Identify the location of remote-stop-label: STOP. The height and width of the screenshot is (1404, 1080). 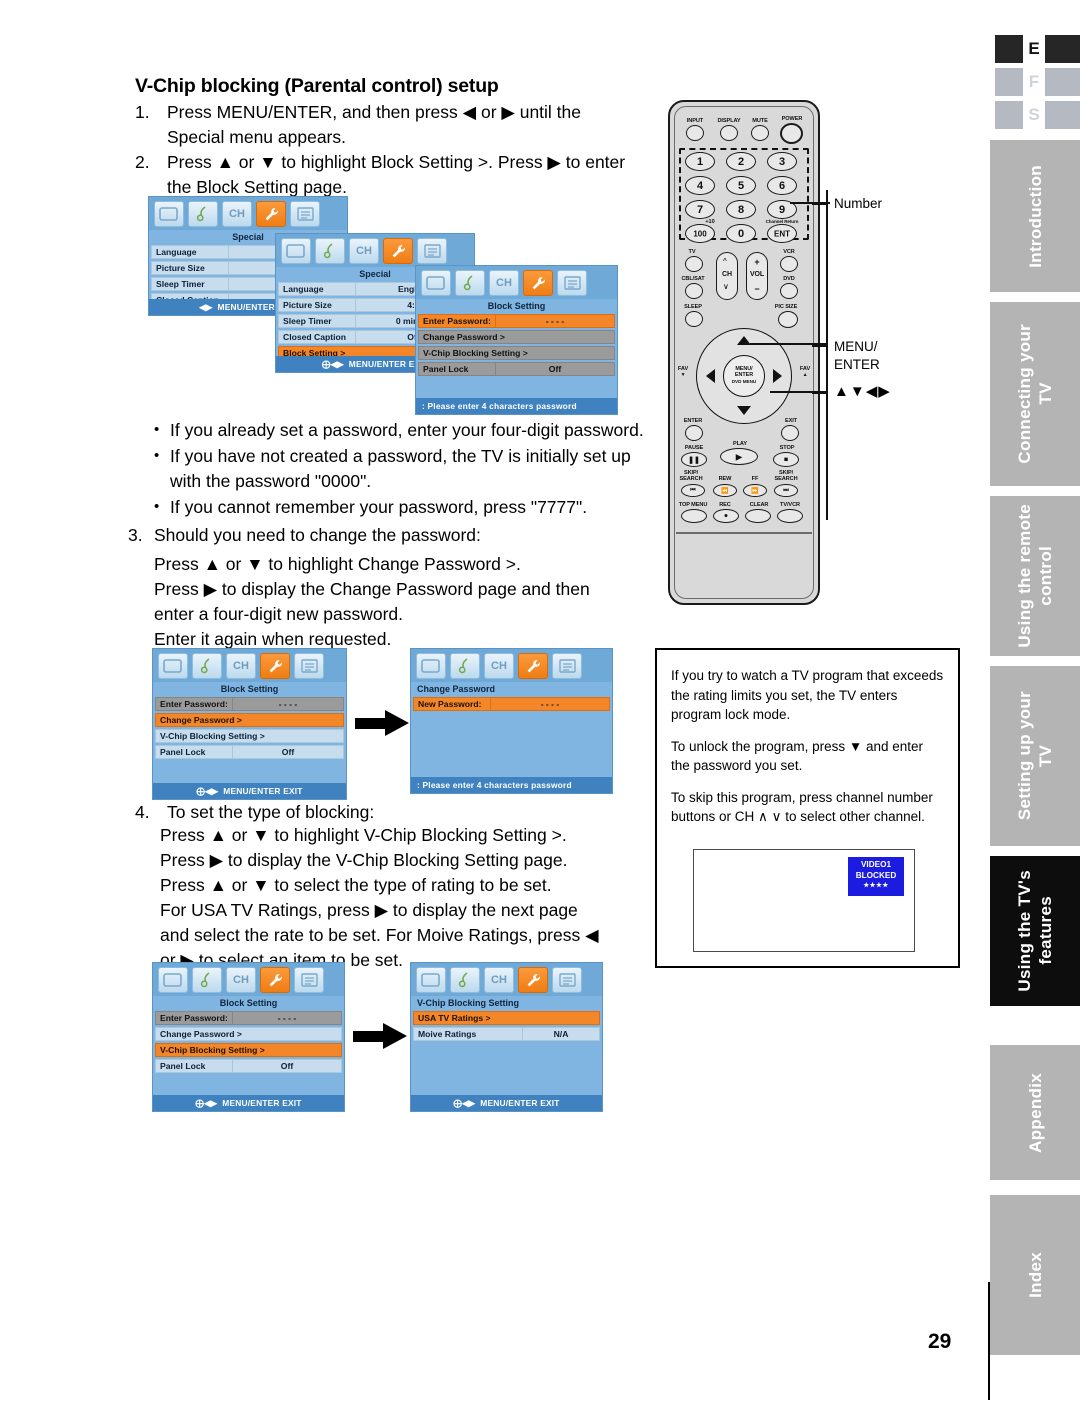
(787, 448).